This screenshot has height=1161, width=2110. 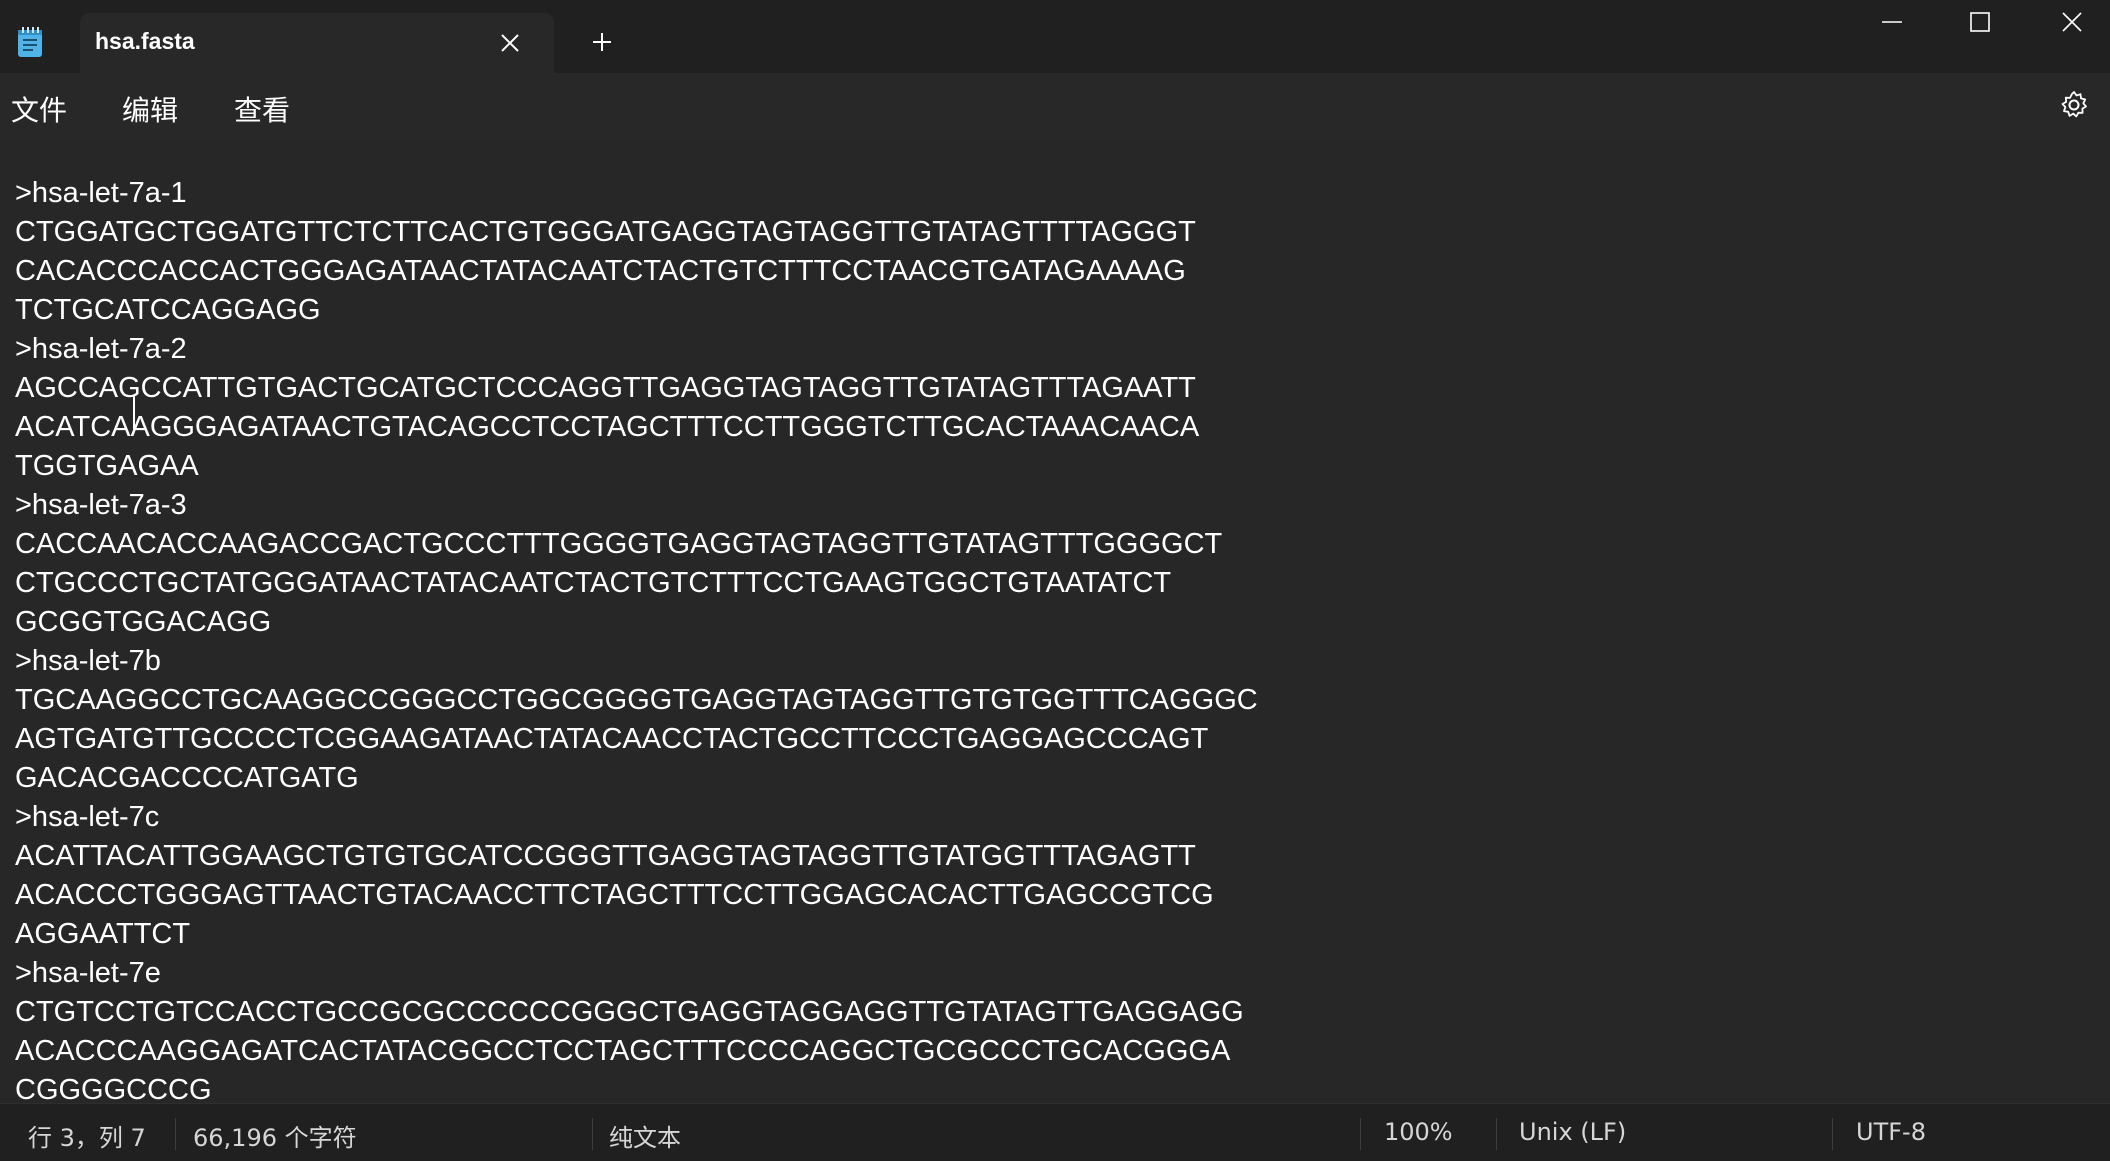 I want to click on close-window-button, so click(x=2067, y=22).